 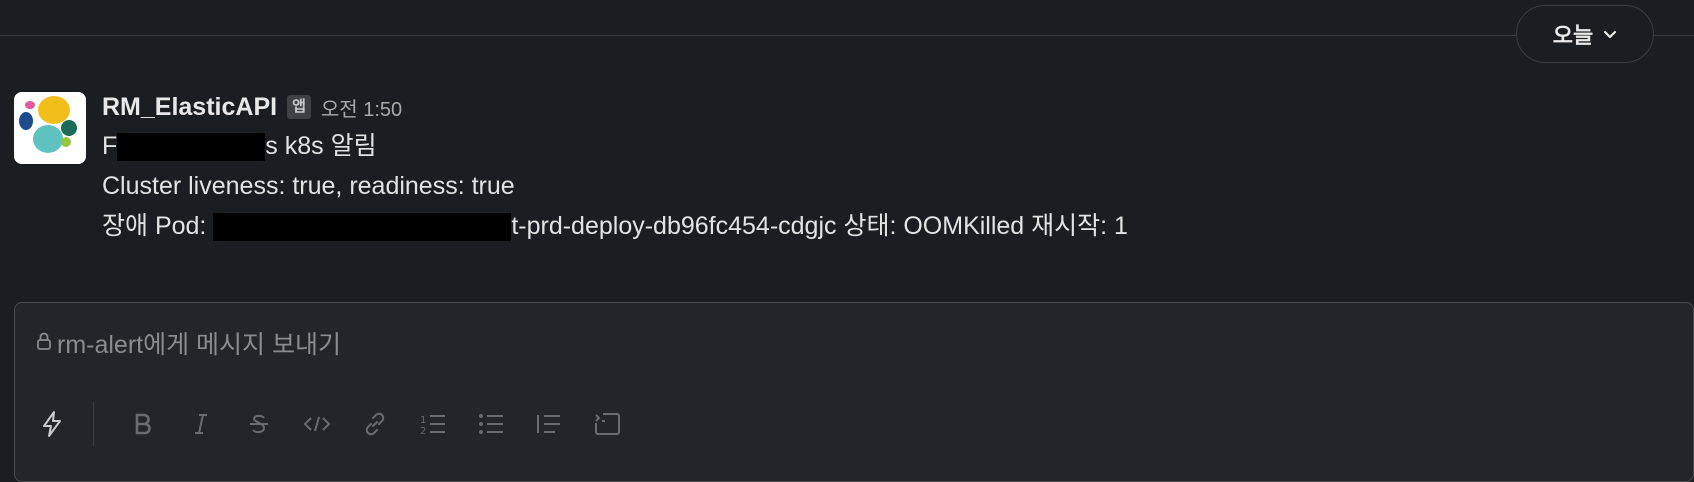 What do you see at coordinates (549, 424) in the screenshot?
I see `blockquote-icon` at bounding box center [549, 424].